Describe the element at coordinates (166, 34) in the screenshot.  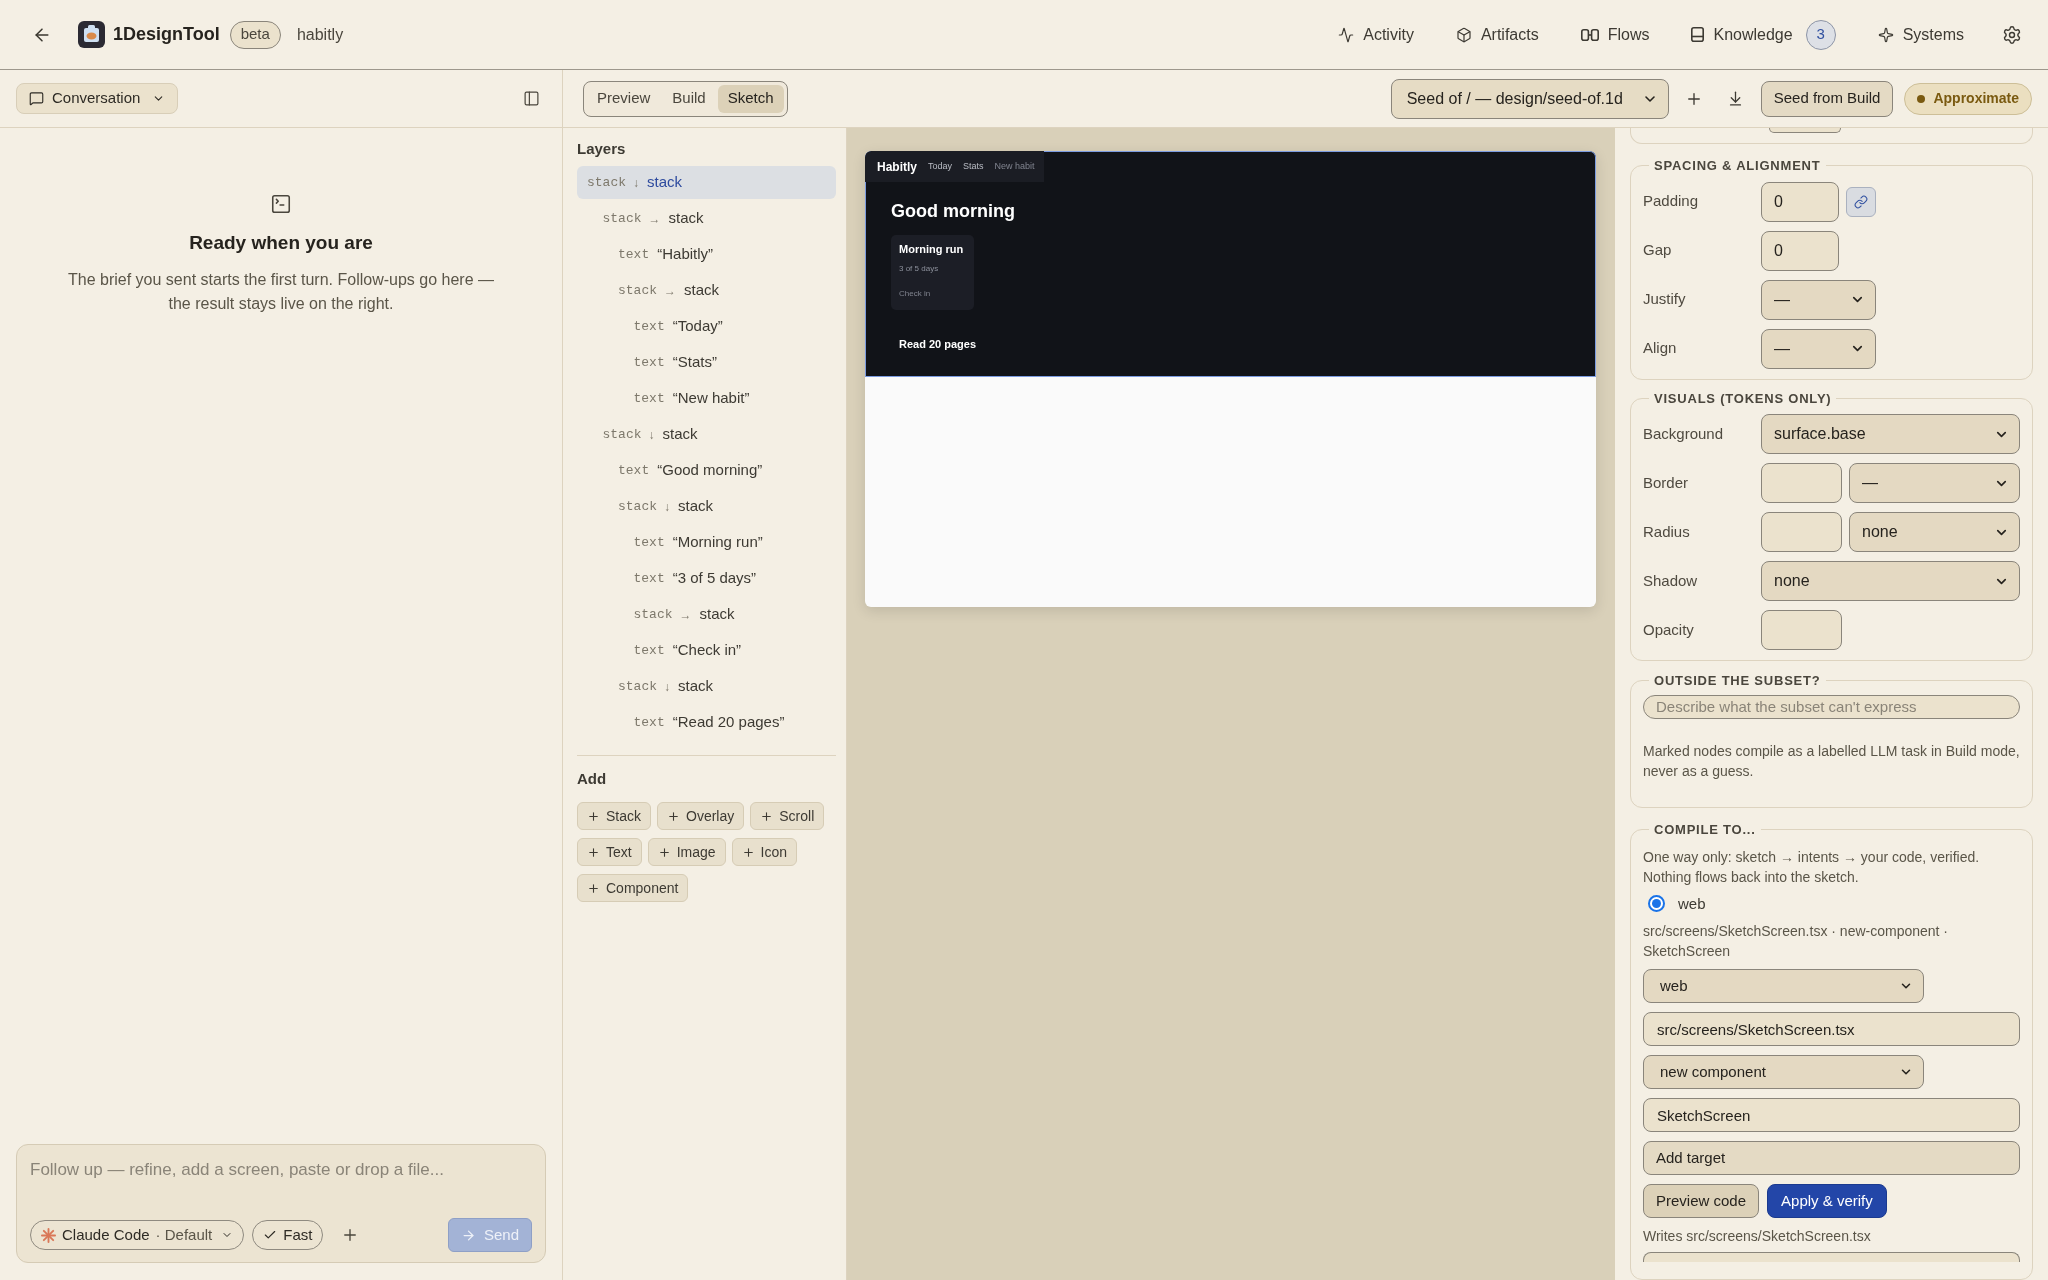
I see `product-name: 1DesignTool` at that location.